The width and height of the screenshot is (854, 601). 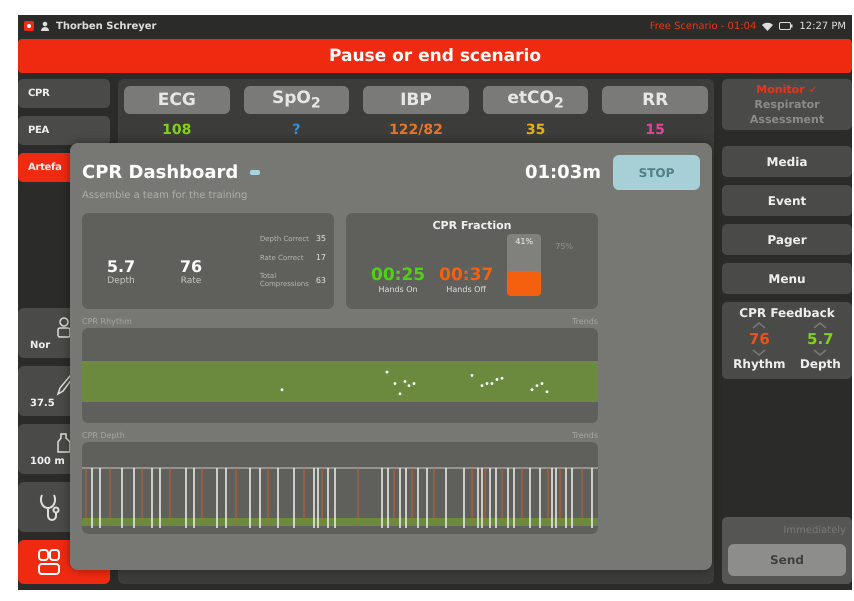 What do you see at coordinates (45, 26) in the screenshot?
I see `user-icon` at bounding box center [45, 26].